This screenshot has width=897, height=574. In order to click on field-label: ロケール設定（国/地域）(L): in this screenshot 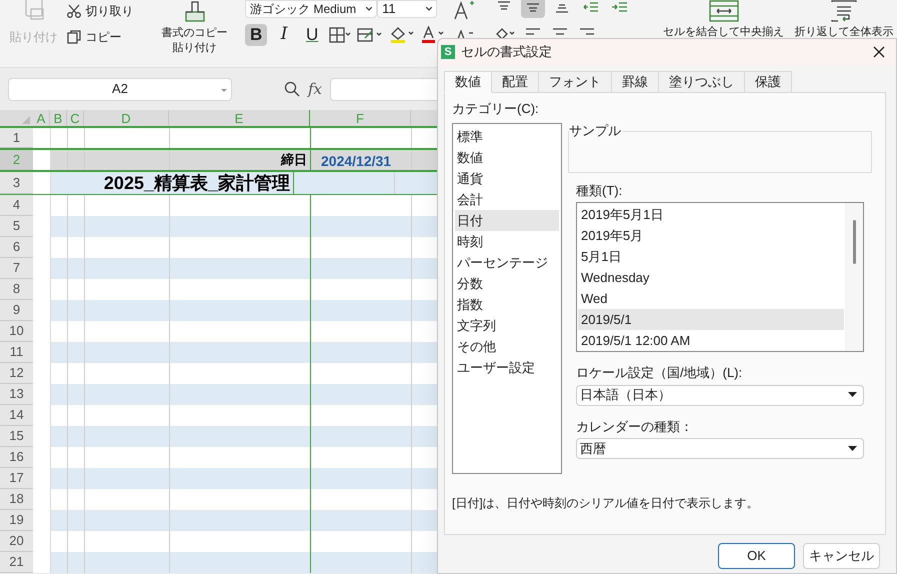, I will do `click(660, 373)`.